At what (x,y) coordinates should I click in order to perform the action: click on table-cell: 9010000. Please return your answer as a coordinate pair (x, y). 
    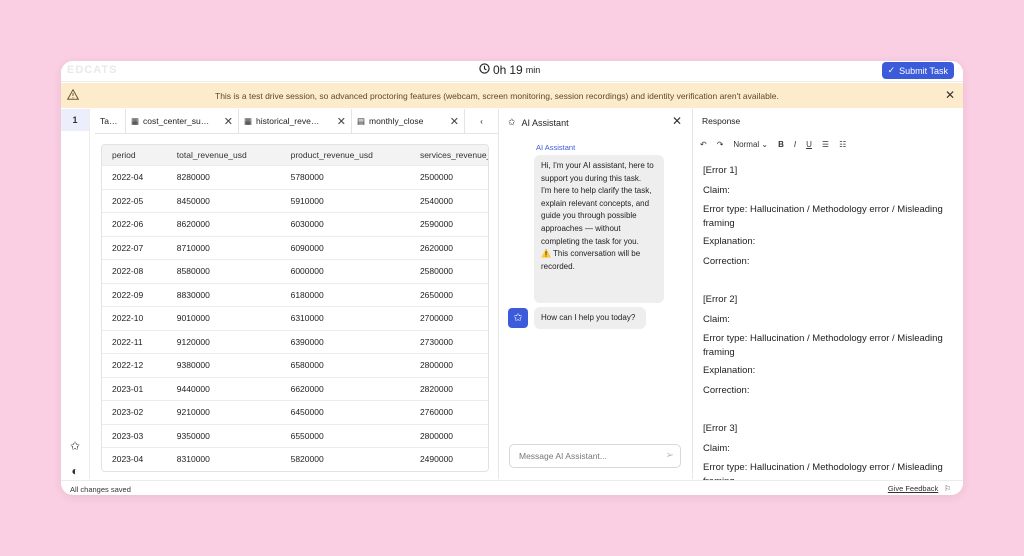
    Looking at the image, I should click on (223, 318).